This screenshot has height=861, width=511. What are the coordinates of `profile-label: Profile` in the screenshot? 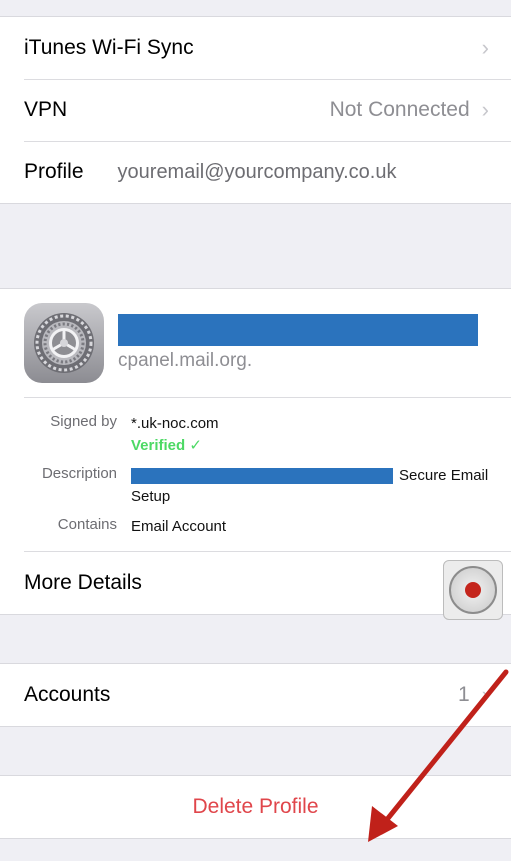 It's located at (54, 171).